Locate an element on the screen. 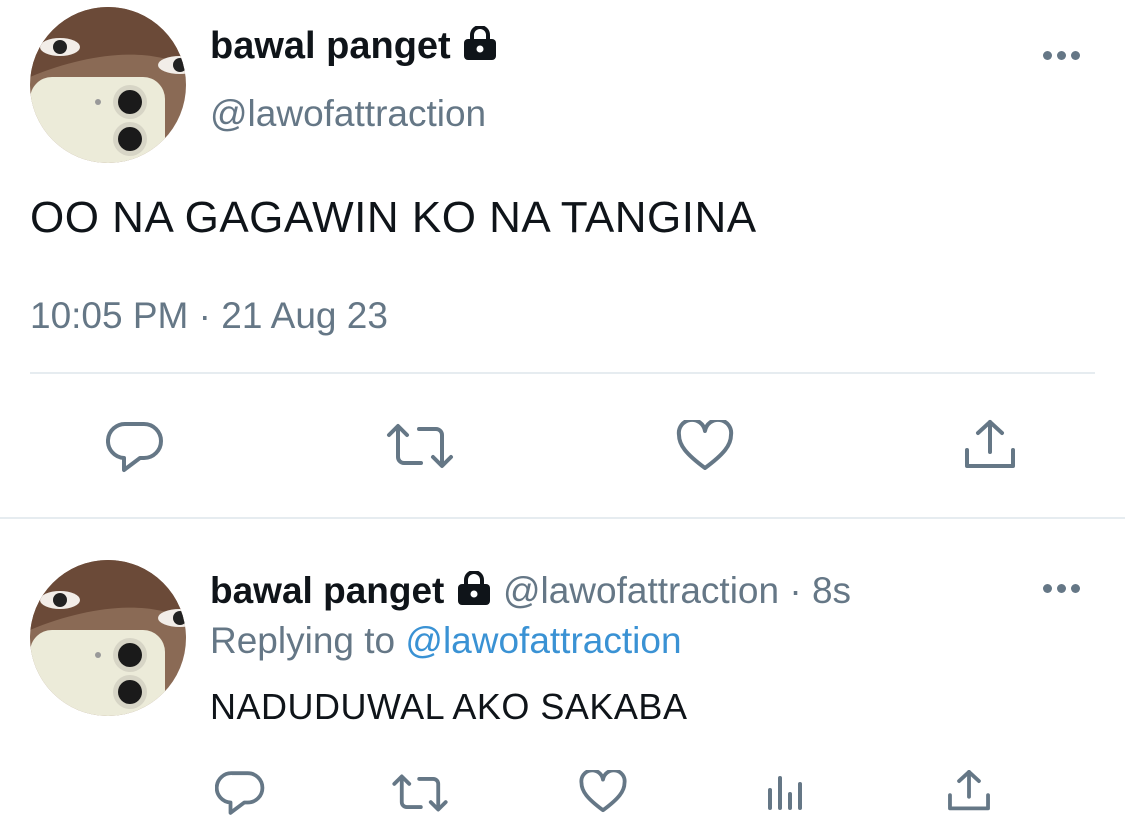 Image resolution: width=1125 pixels, height=830 pixels. reply-text: NADUDUWAL AKO SAKABA is located at coordinates (449, 706).